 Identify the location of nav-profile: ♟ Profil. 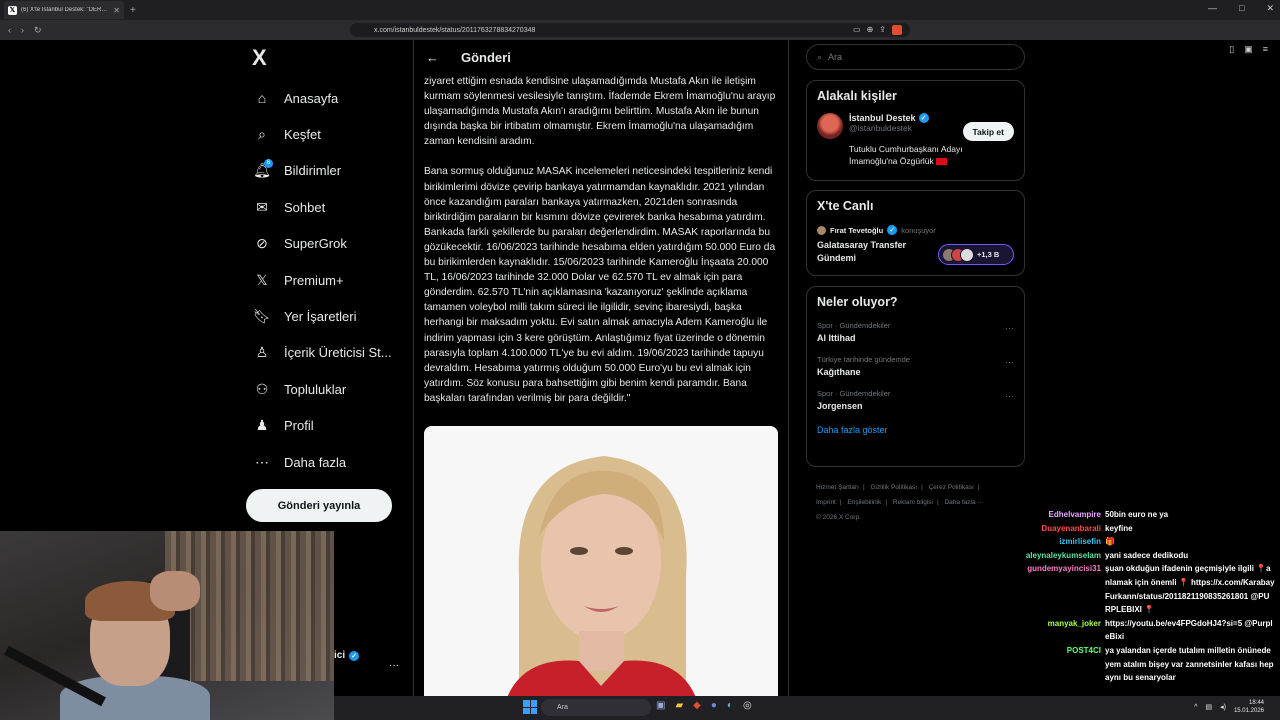
(326, 426).